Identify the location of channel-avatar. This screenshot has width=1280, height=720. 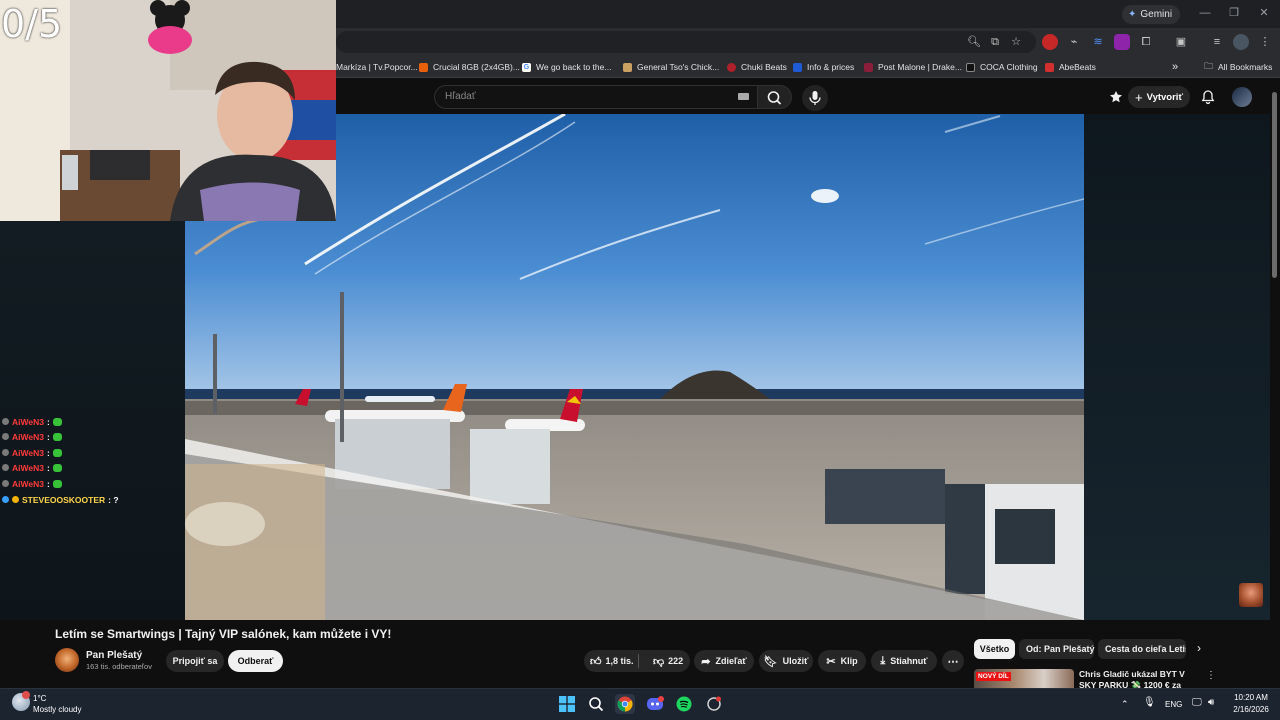
(67, 660).